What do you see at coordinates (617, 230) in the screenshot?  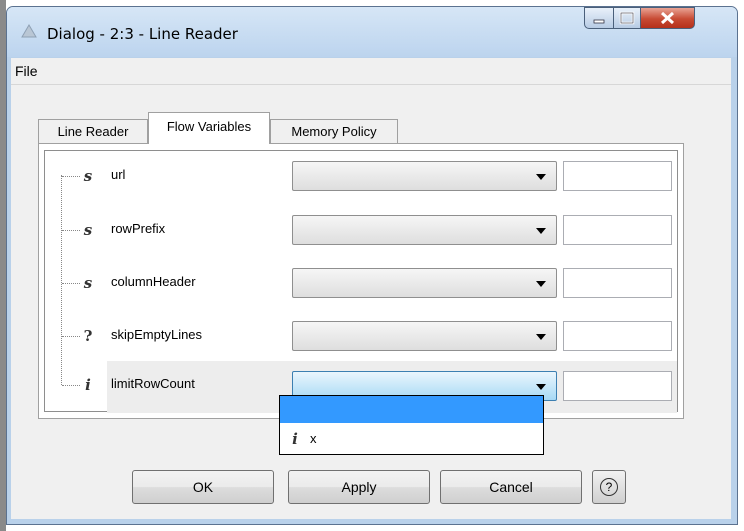 I see `variable-text-rowprefix` at bounding box center [617, 230].